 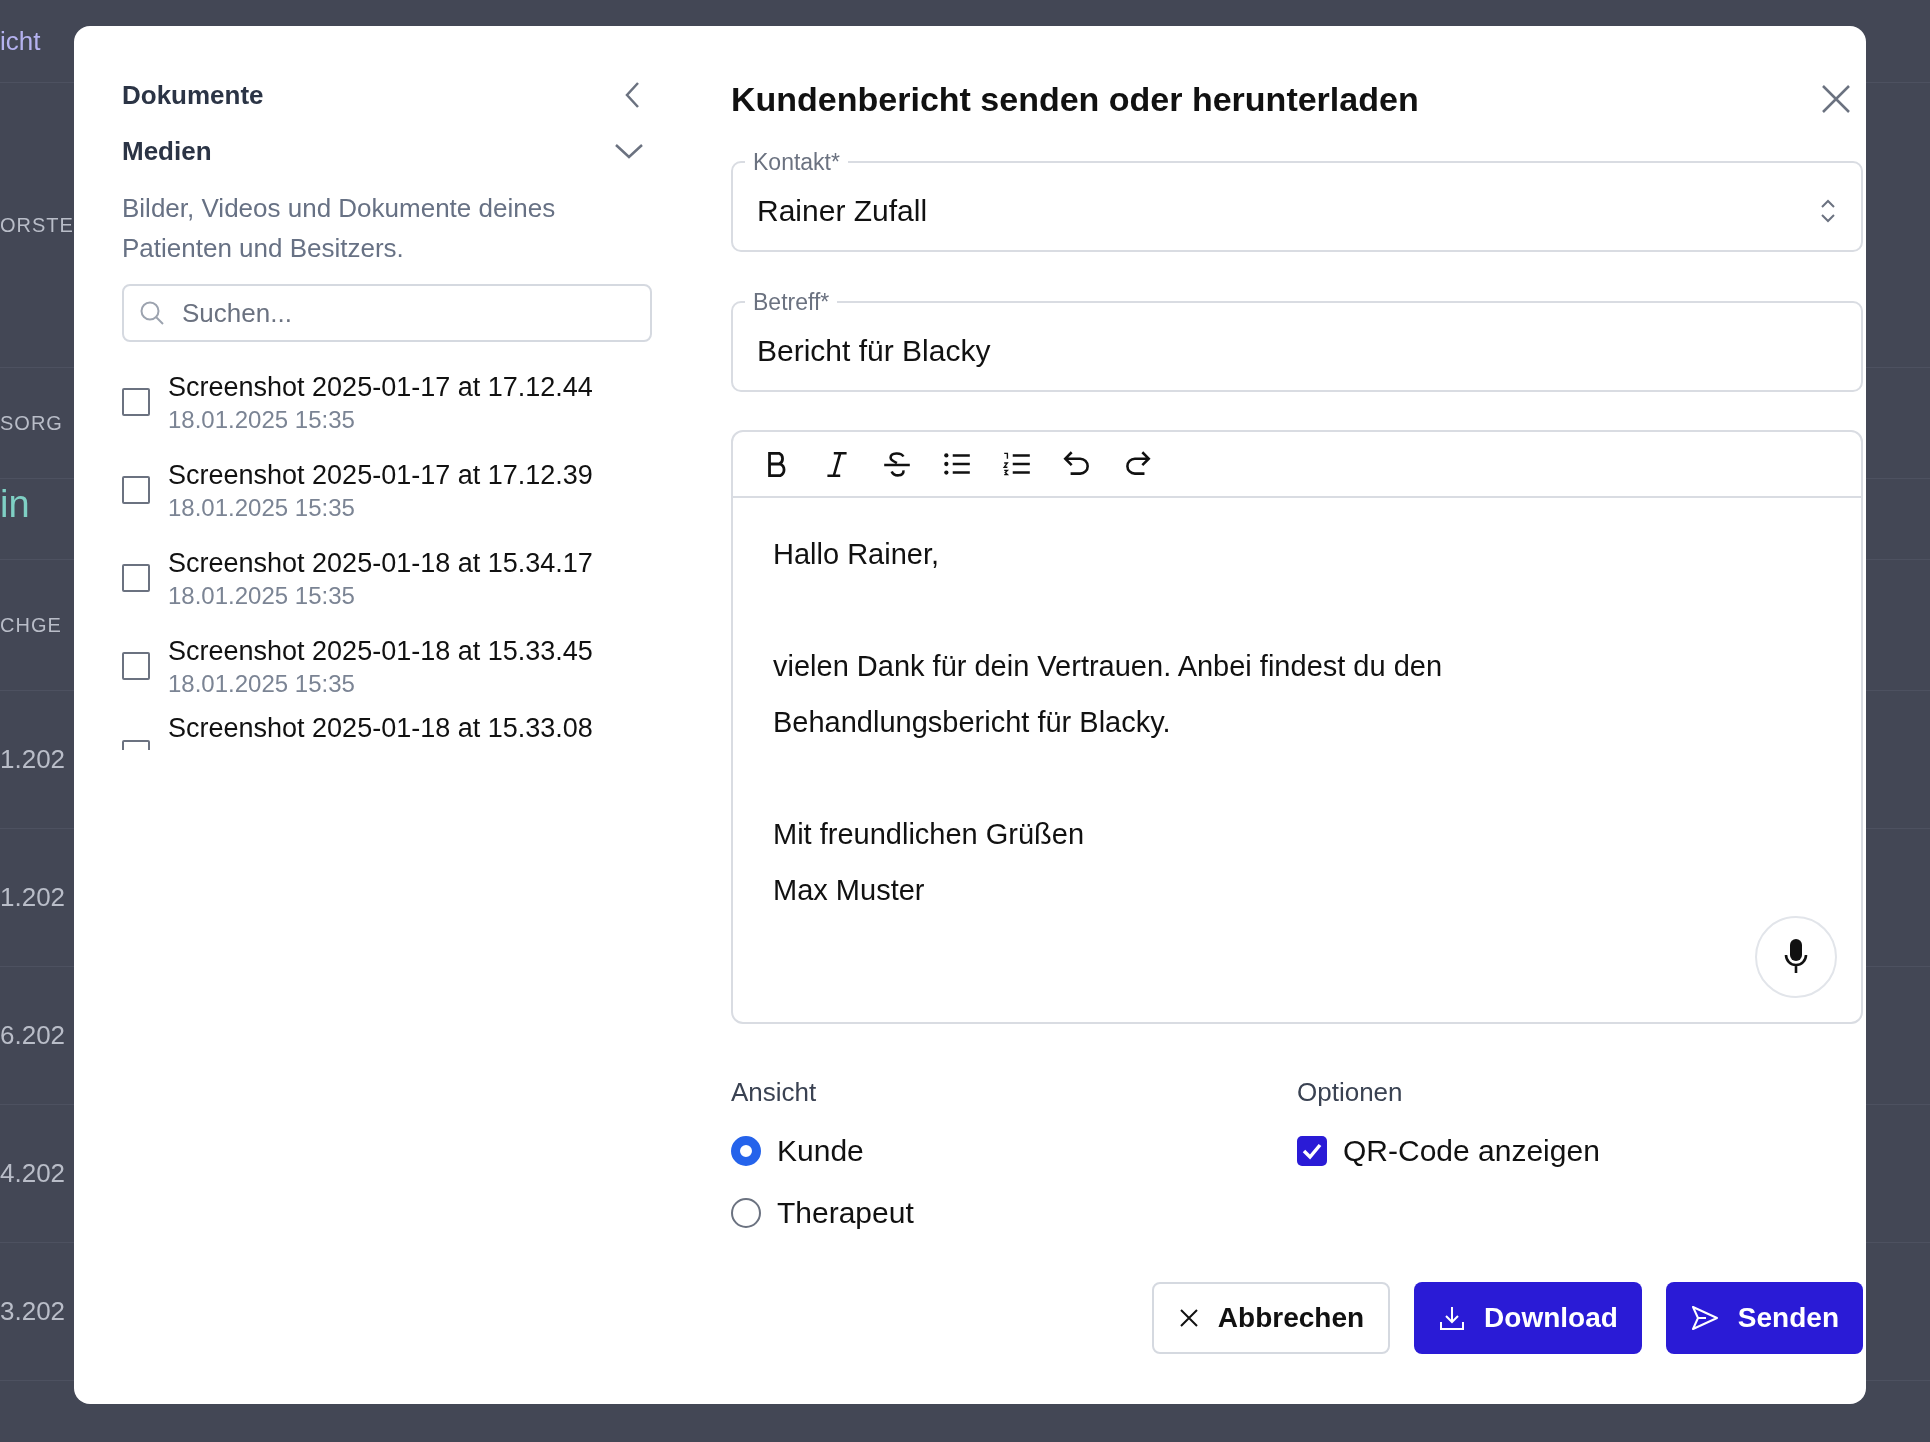 I want to click on option-label: QR-Code anzeigen, so click(x=1471, y=1151).